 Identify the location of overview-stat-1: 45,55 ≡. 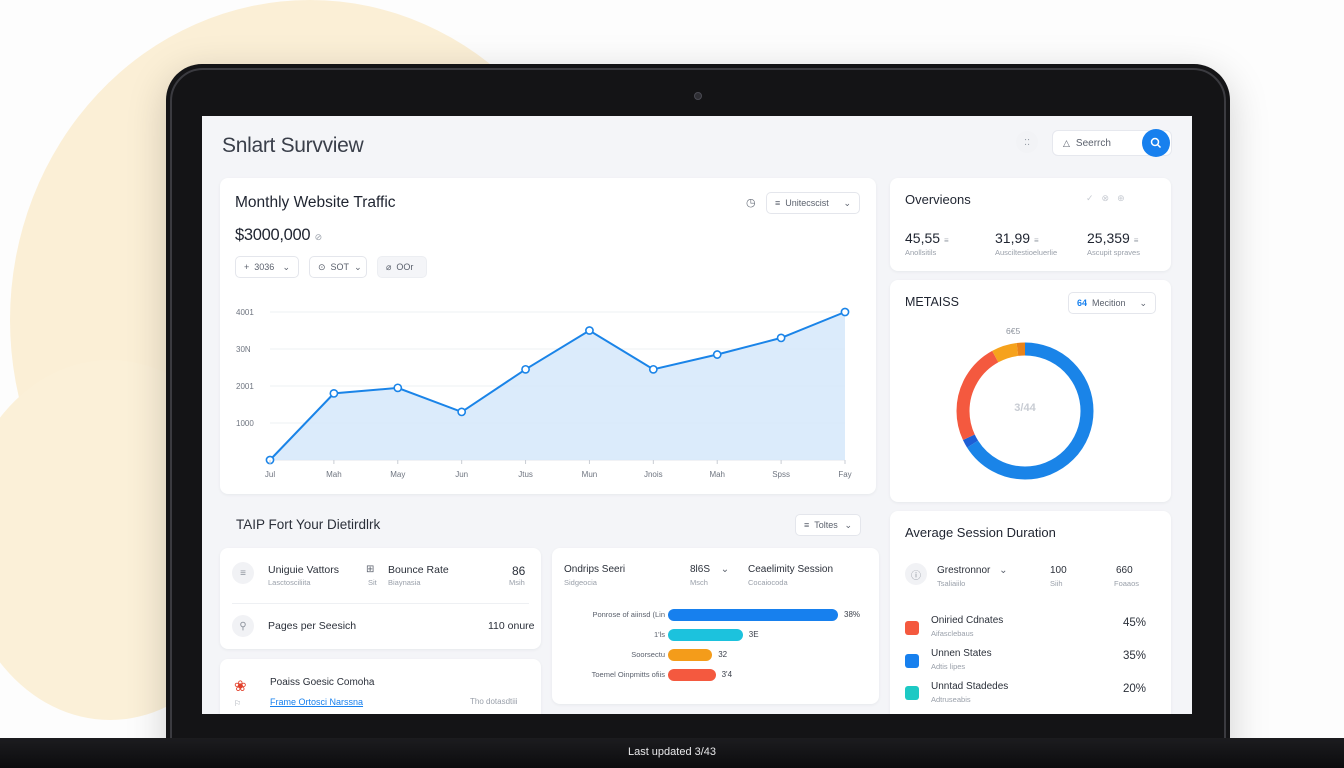
(927, 238).